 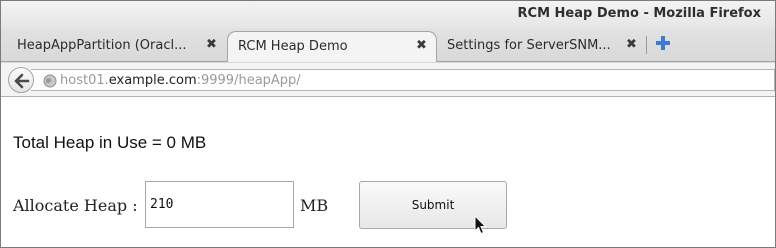 What do you see at coordinates (663, 44) in the screenshot?
I see `plus-icon` at bounding box center [663, 44].